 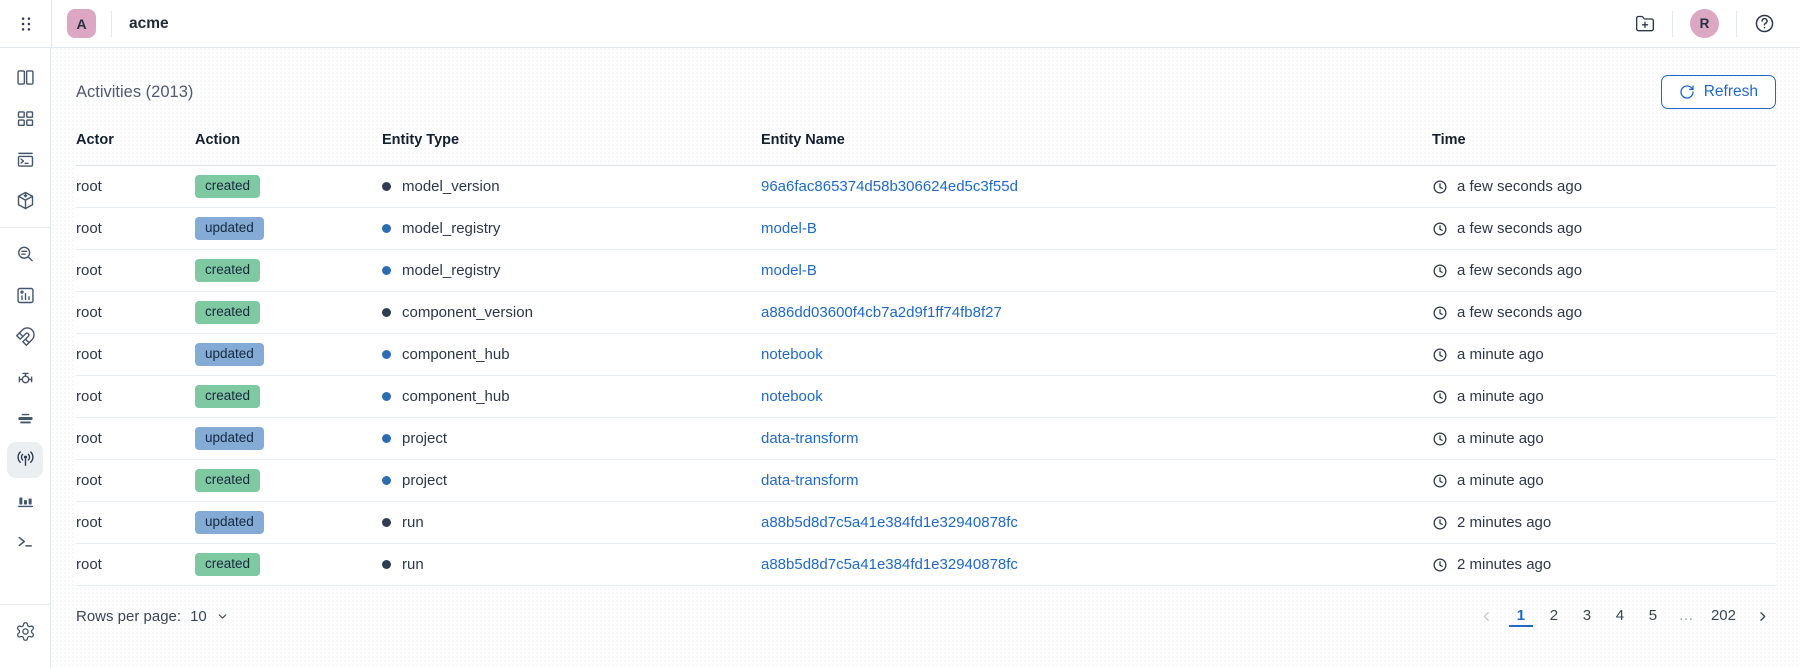 I want to click on app-switcher-button, so click(x=25, y=23).